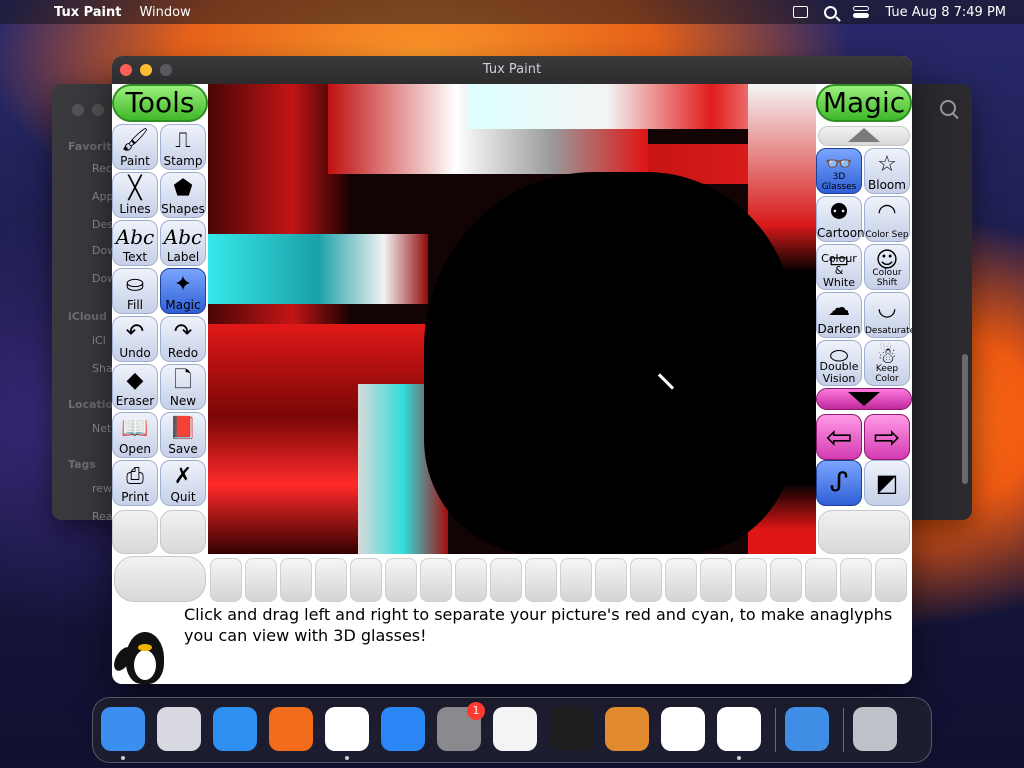 This screenshot has width=1024, height=768. Describe the element at coordinates (183, 435) in the screenshot. I see `tool-save-button: 📕 Save` at that location.